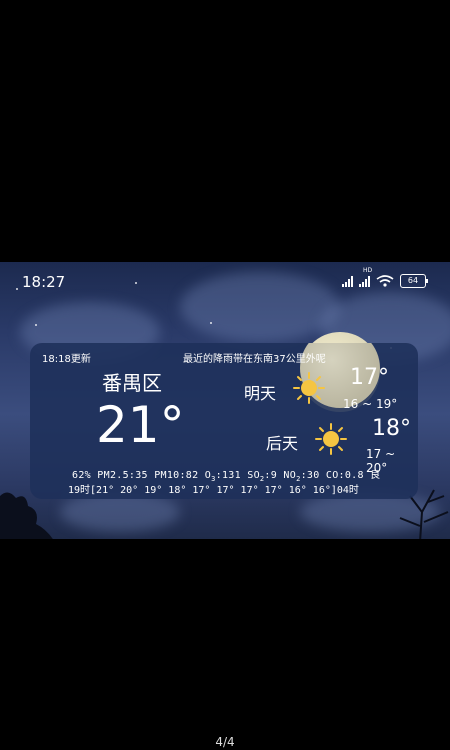 This screenshot has width=450, height=750. I want to click on wifi-icon, so click(385, 281).